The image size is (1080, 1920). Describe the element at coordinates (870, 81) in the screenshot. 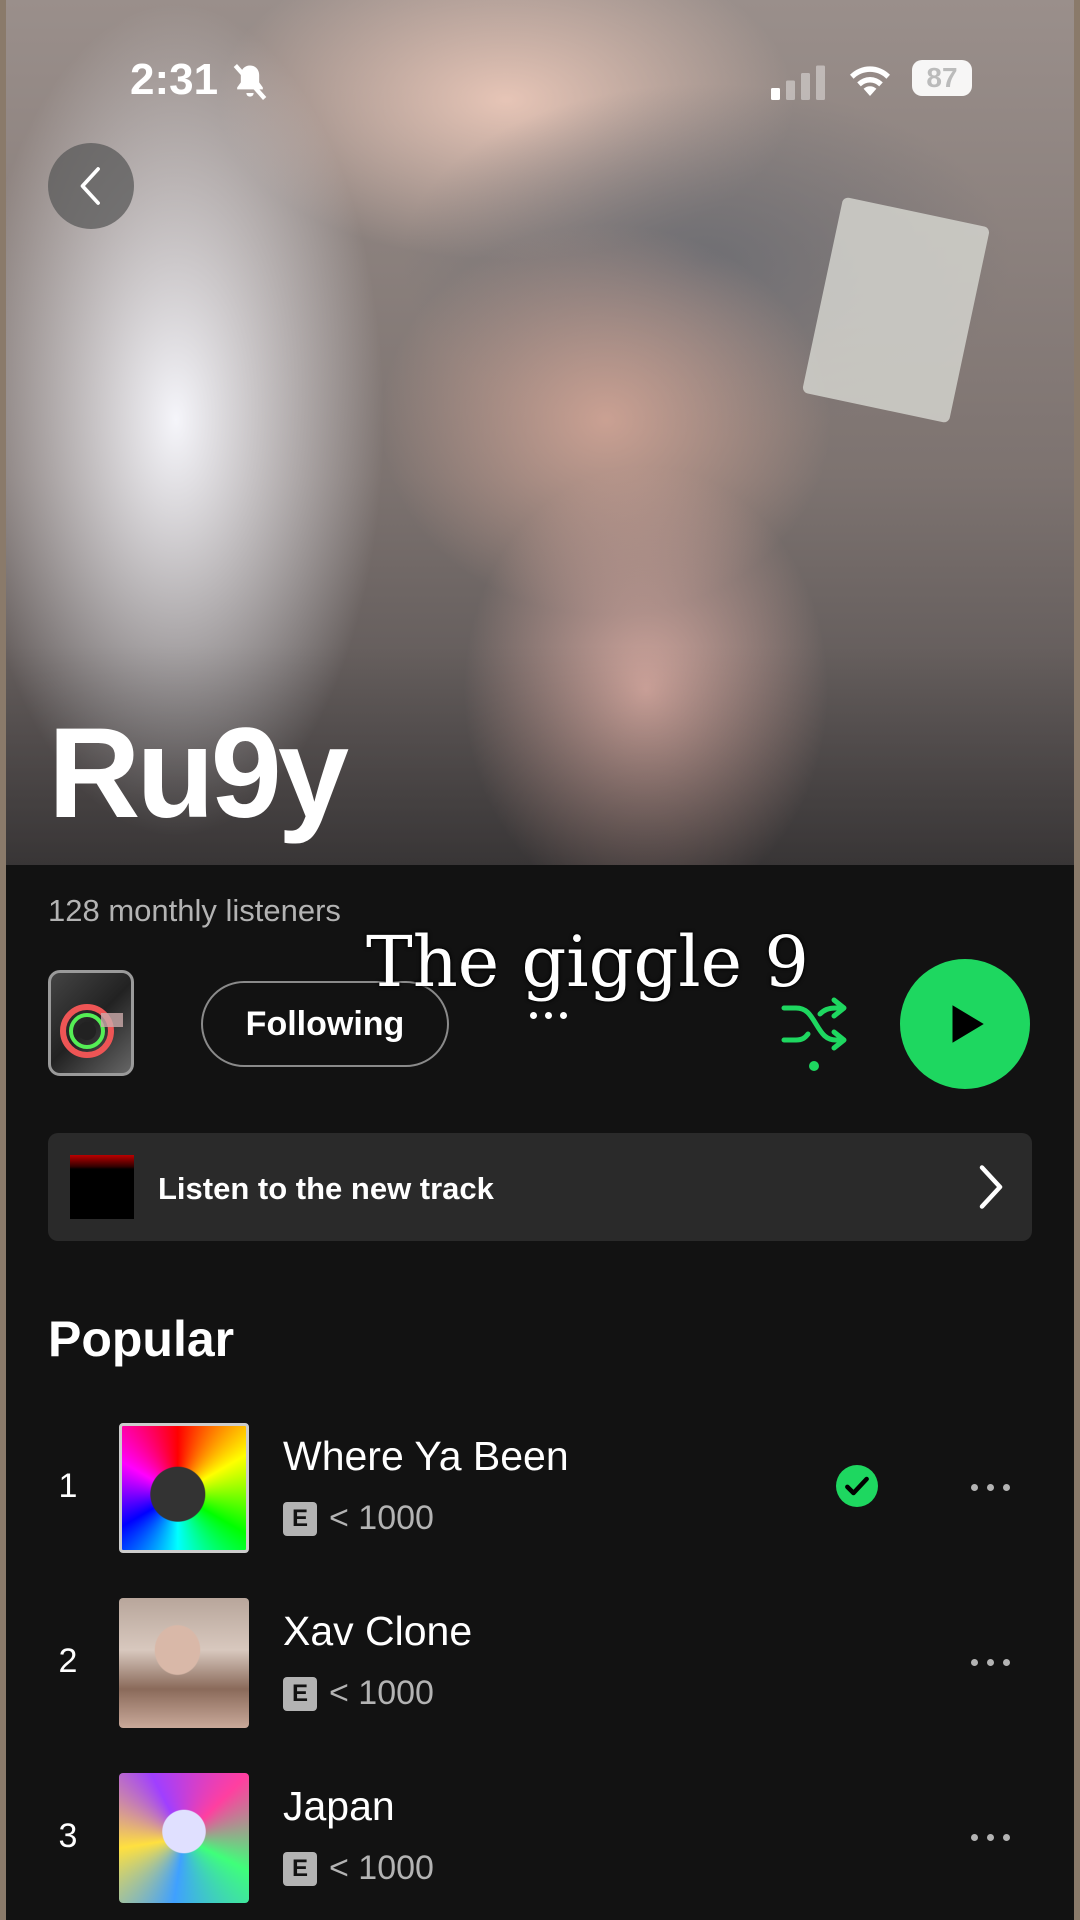

I see `wifi-icon` at that location.